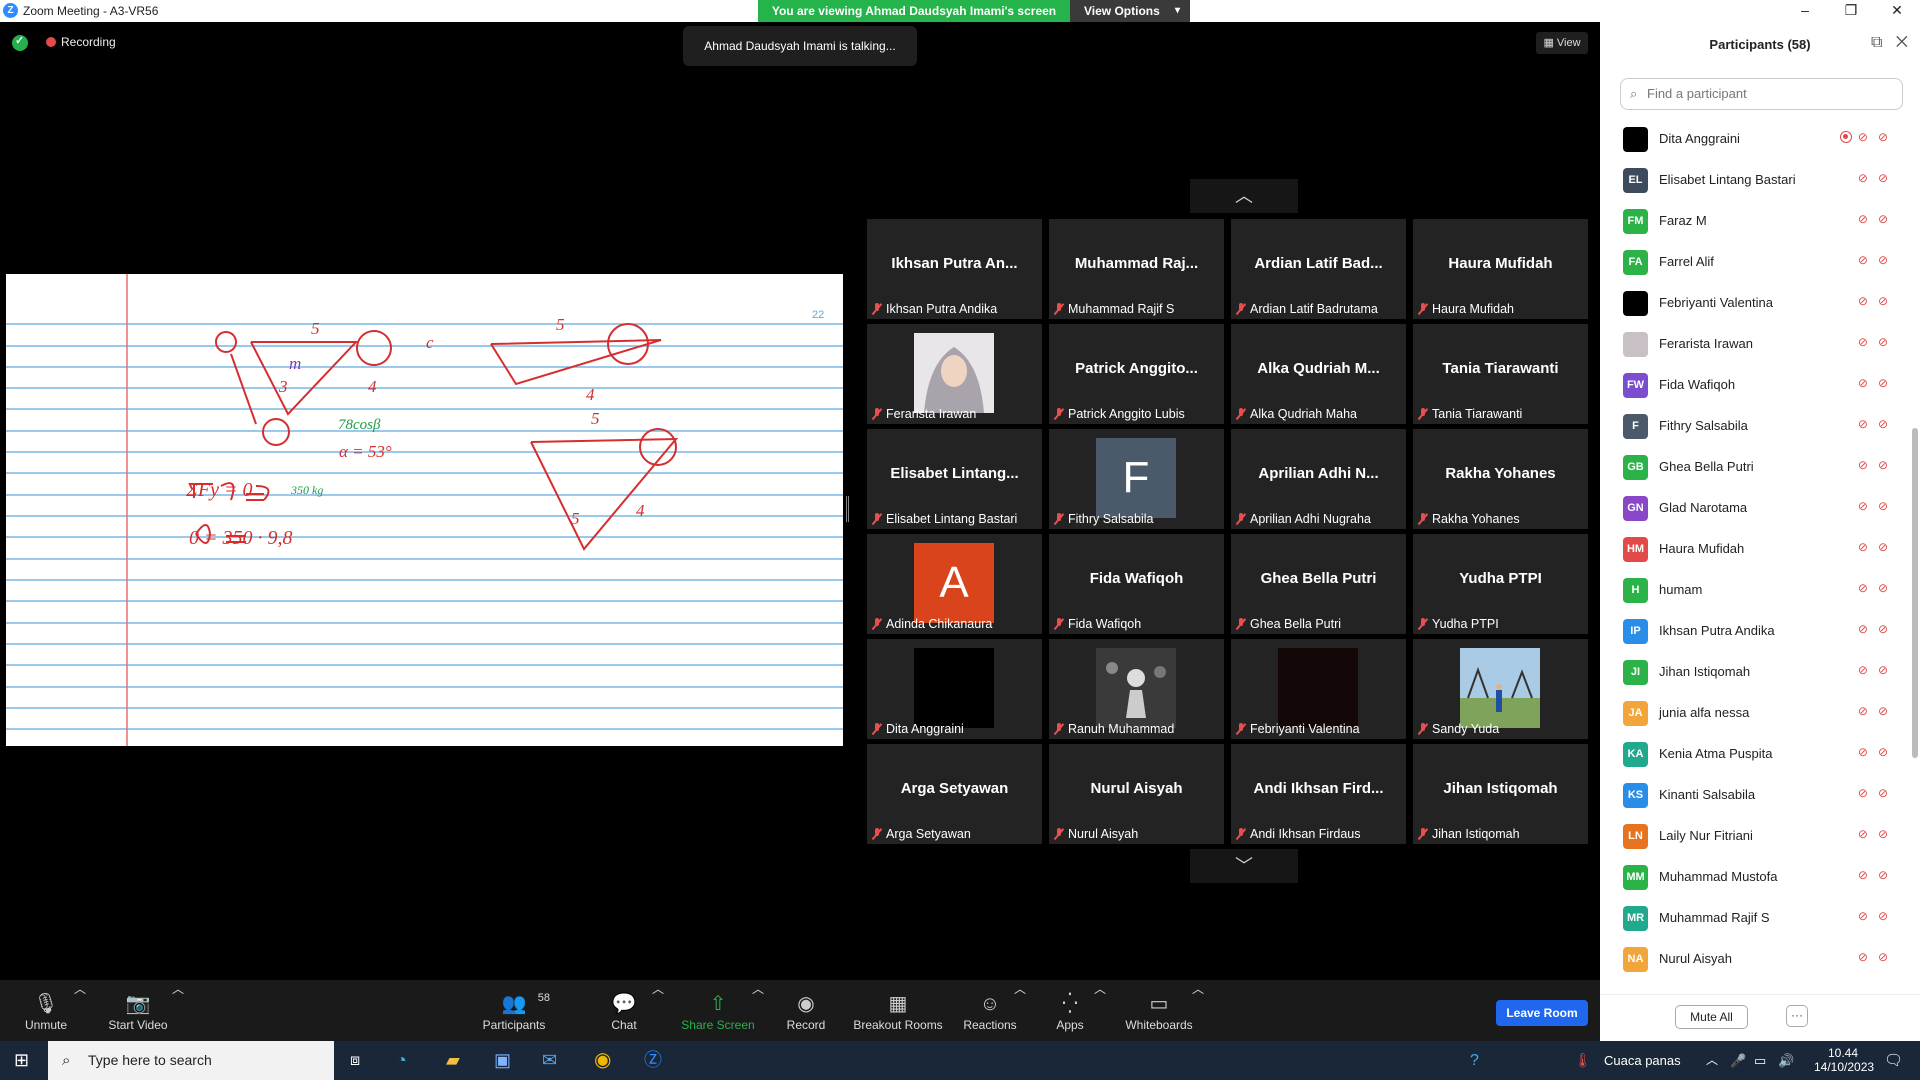  I want to click on mail-icon: ✉, so click(549, 1060).